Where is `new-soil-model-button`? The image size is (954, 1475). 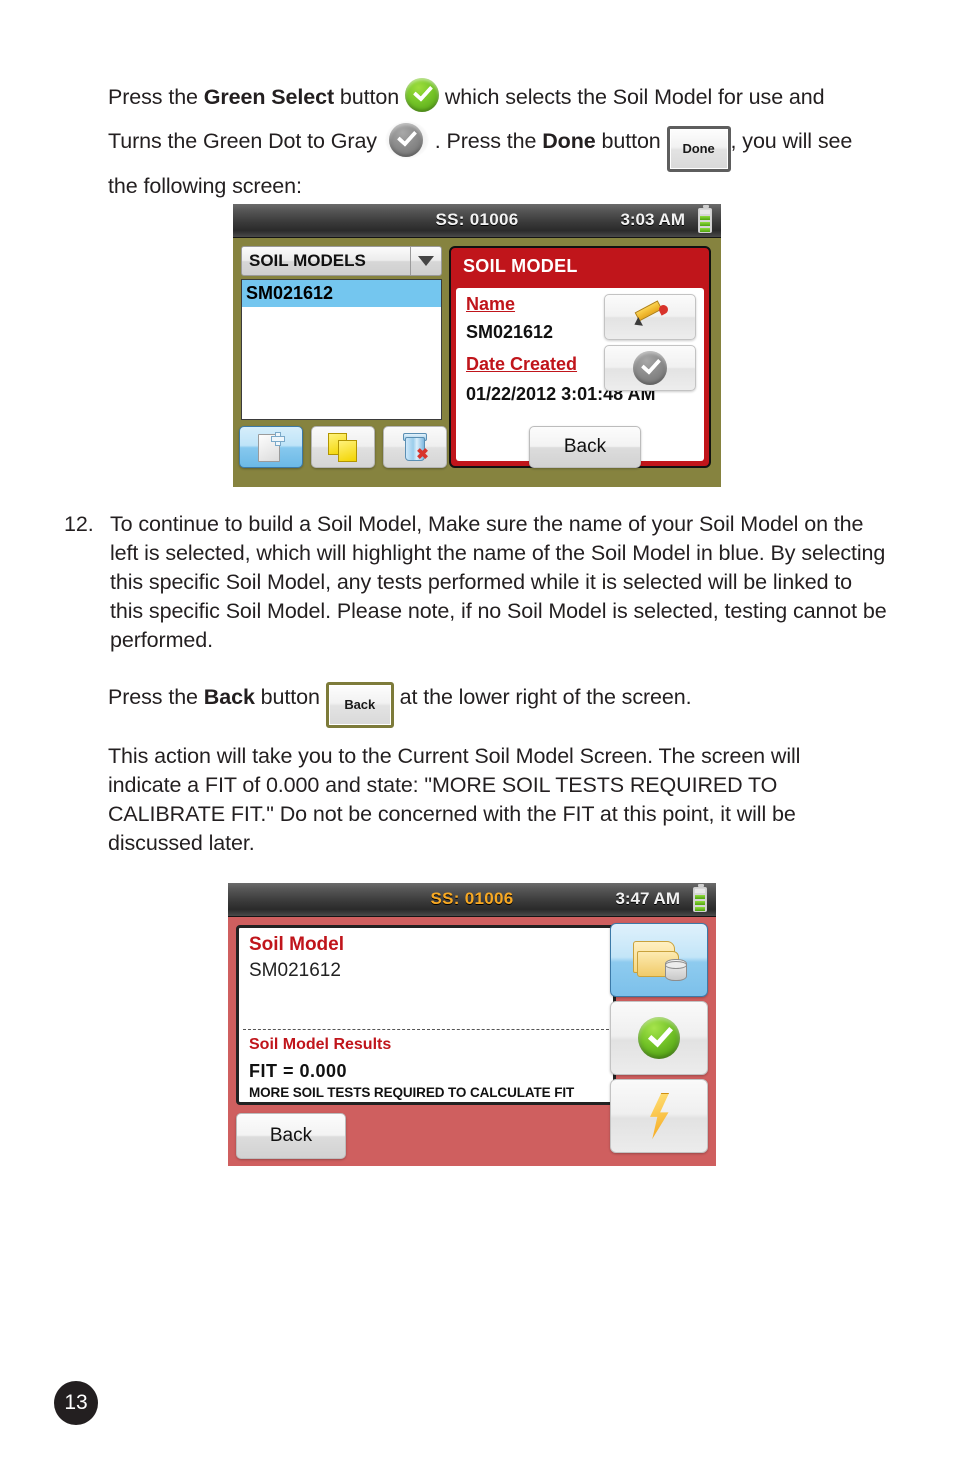 new-soil-model-button is located at coordinates (271, 447).